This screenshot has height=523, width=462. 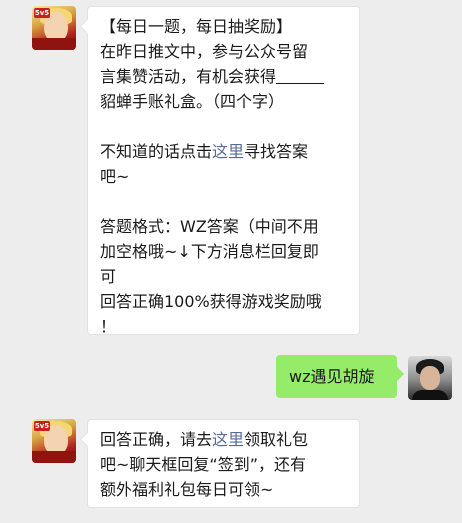 I want to click on user-body, so click(x=430, y=395).